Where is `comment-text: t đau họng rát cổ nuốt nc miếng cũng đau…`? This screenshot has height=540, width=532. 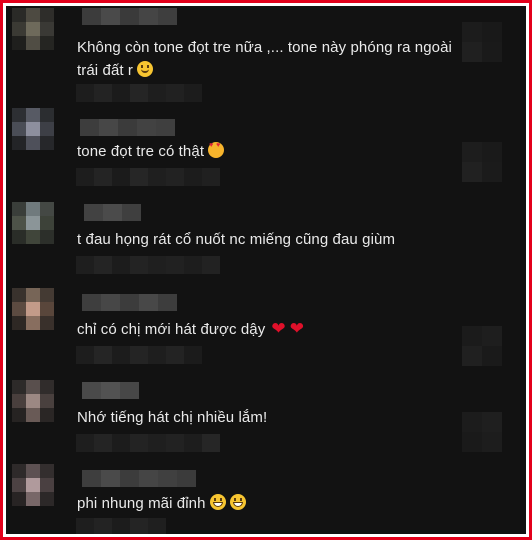
comment-text: t đau họng rát cổ nuốt nc miếng cũng đau… is located at coordinates (236, 239).